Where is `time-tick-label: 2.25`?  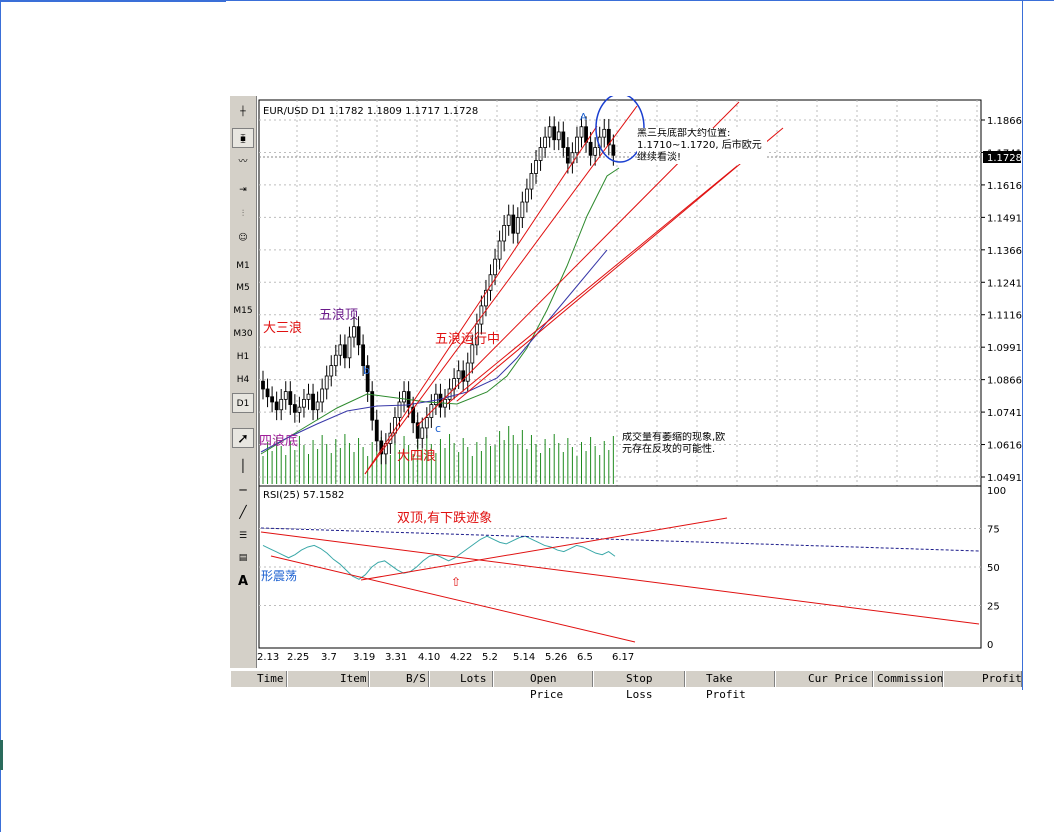 time-tick-label: 2.25 is located at coordinates (298, 657).